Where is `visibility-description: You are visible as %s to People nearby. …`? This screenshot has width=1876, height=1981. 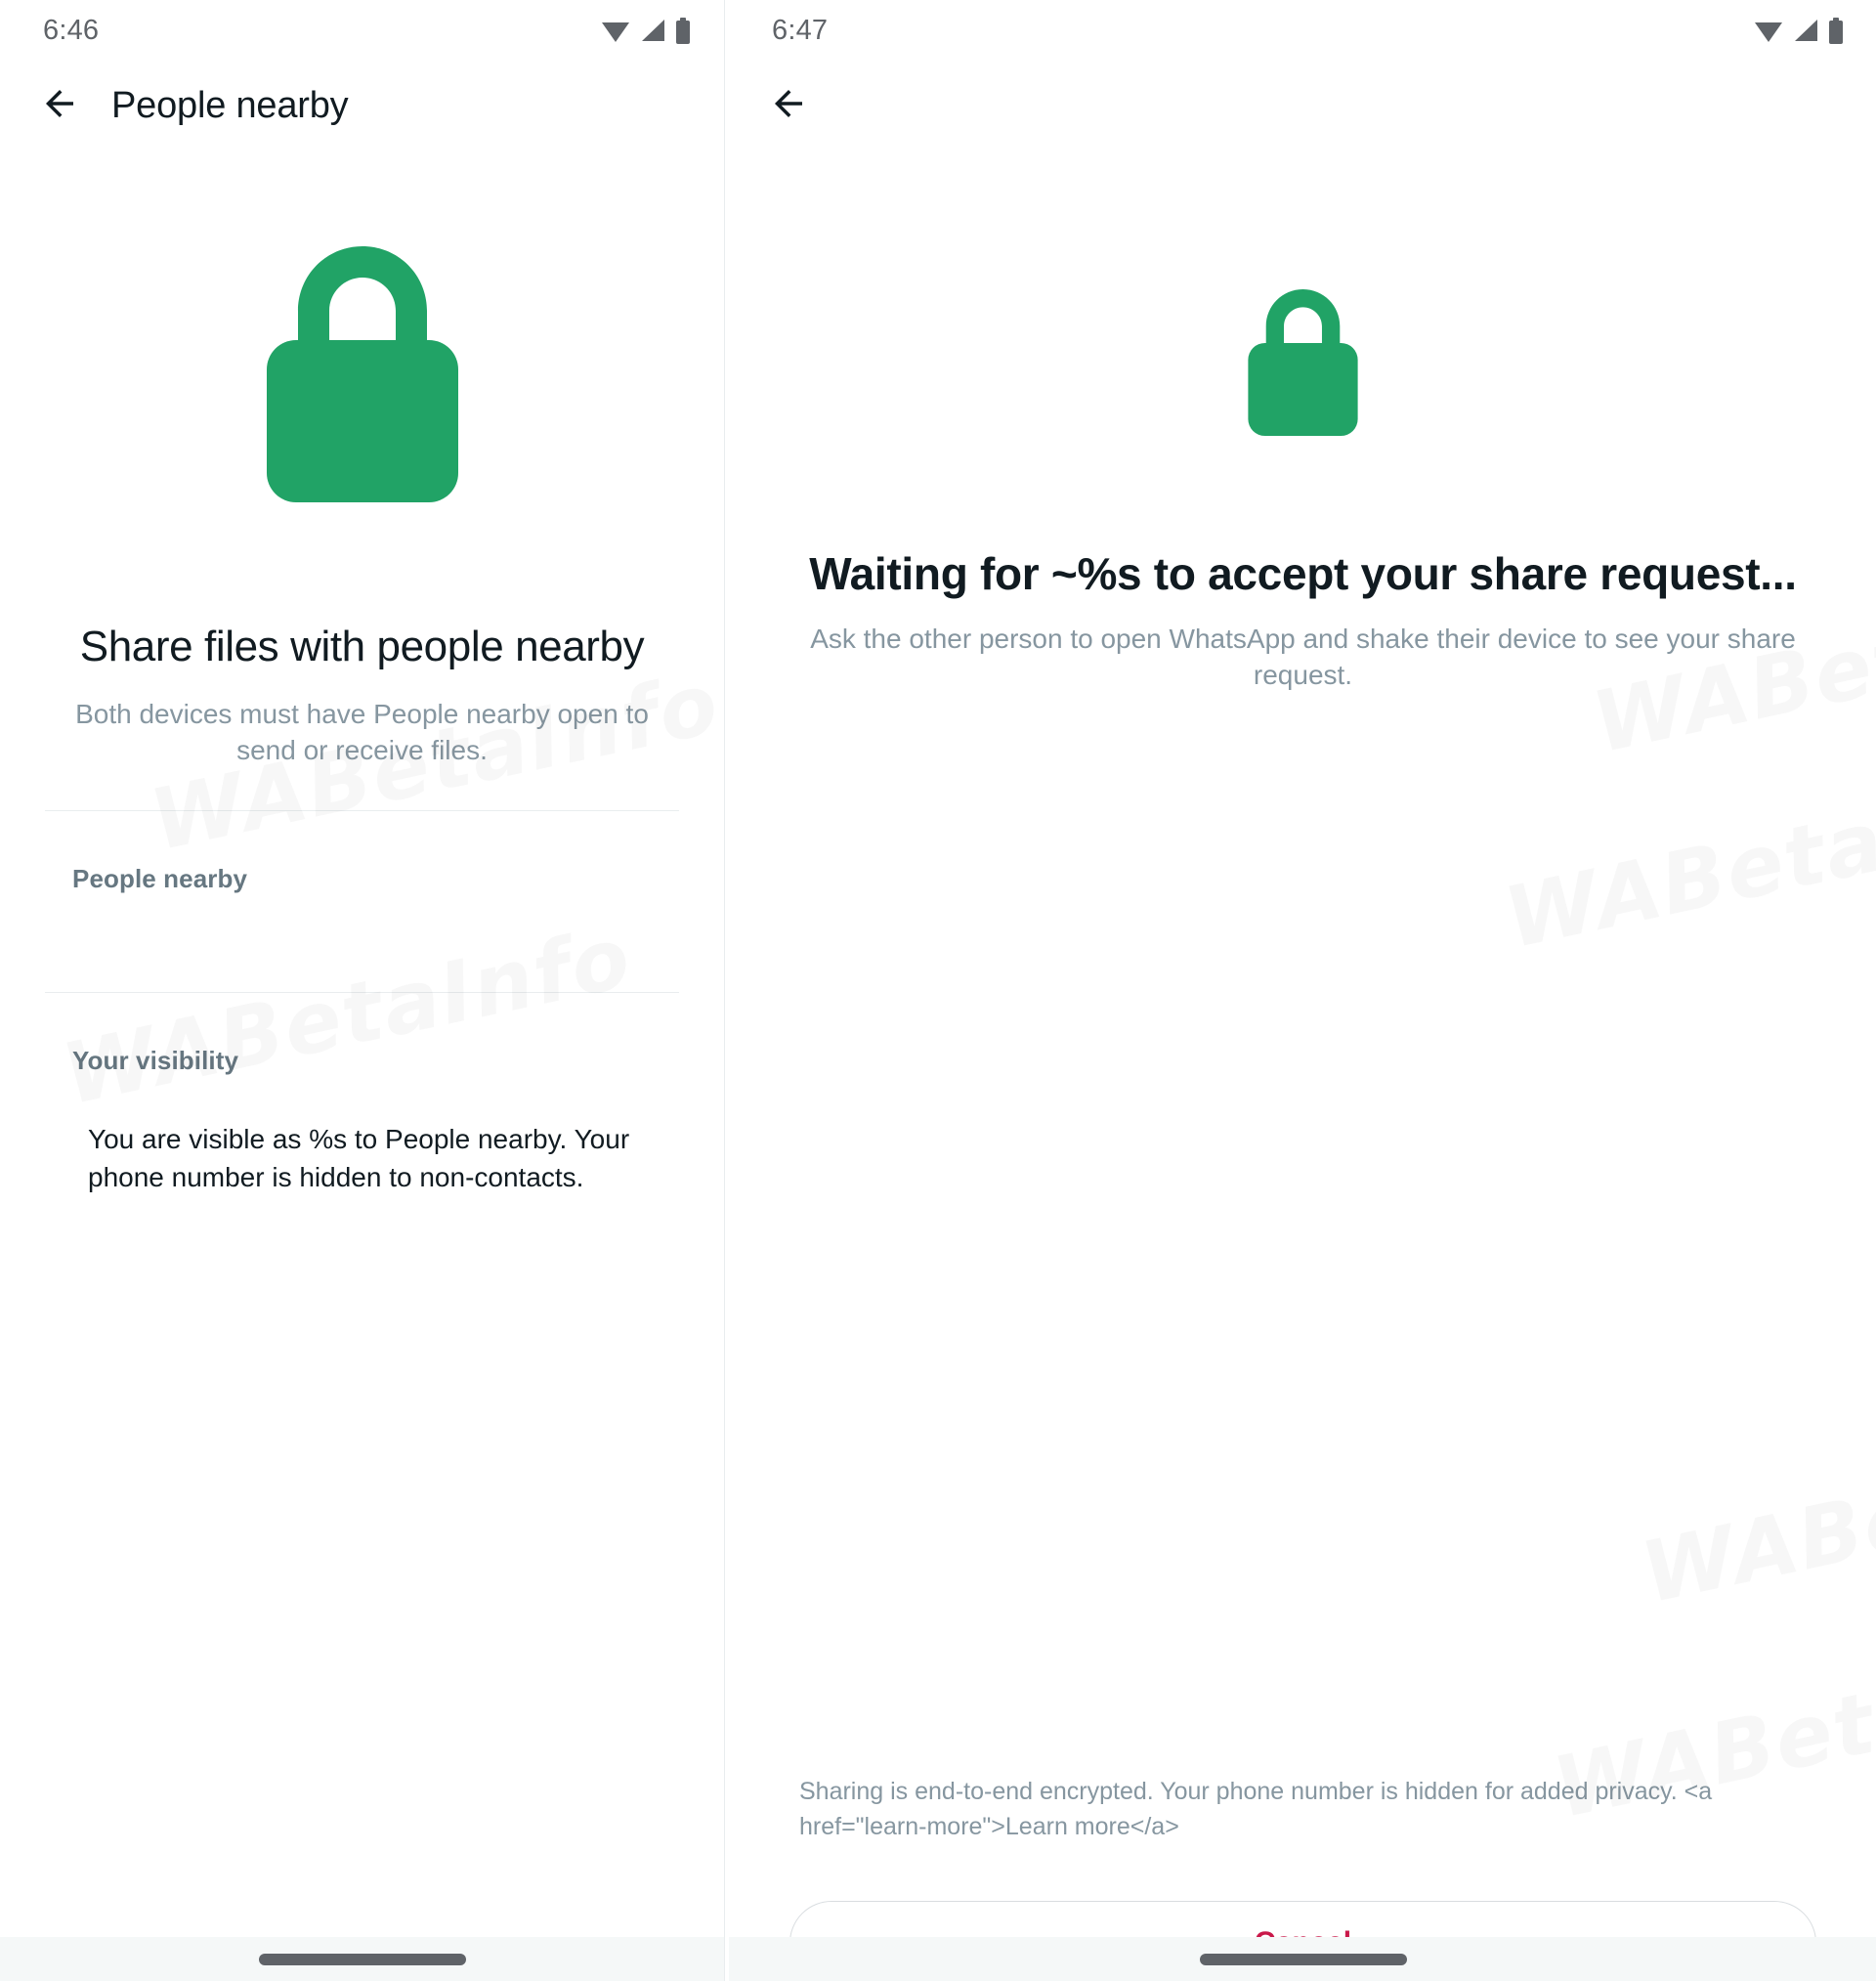 visibility-description: You are visible as %s to People nearby. … is located at coordinates (359, 1157).